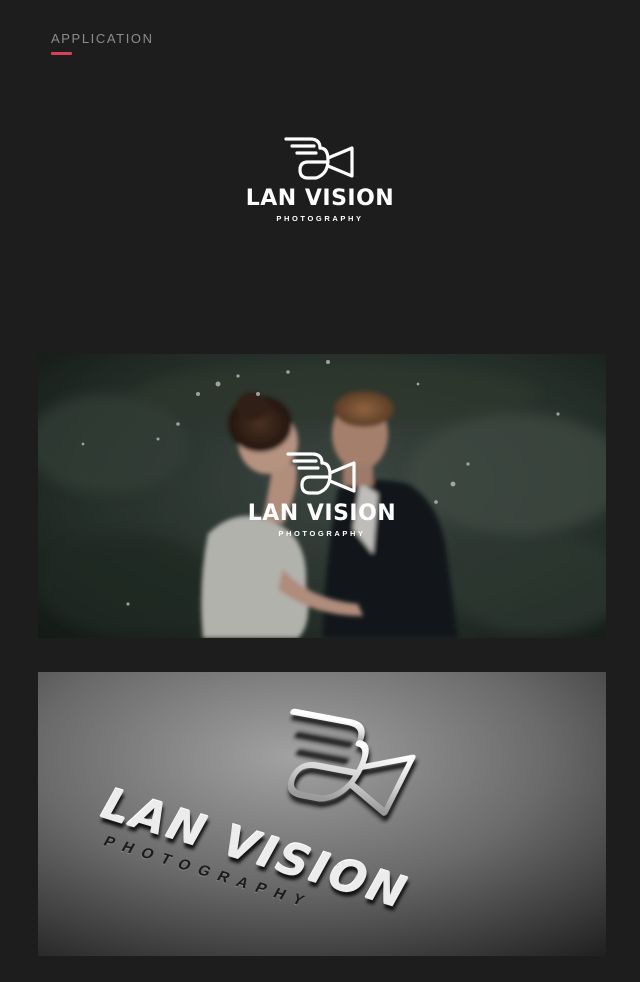 The image size is (640, 982). I want to click on section-title: APPLICATION, so click(102, 38).